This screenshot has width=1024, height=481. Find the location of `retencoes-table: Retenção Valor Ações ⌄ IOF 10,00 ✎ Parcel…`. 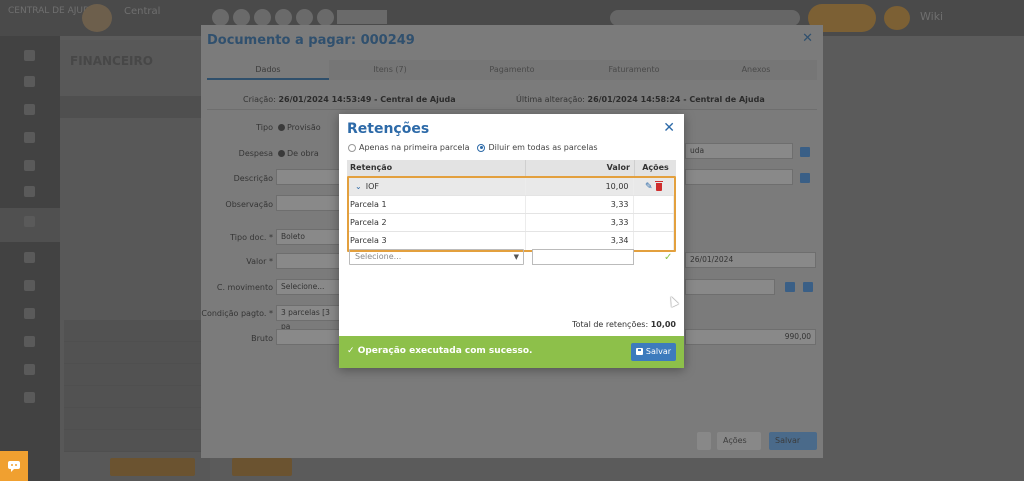

retencoes-table: Retenção Valor Ações ⌄ IOF 10,00 ✎ Parcel… is located at coordinates (511, 206).